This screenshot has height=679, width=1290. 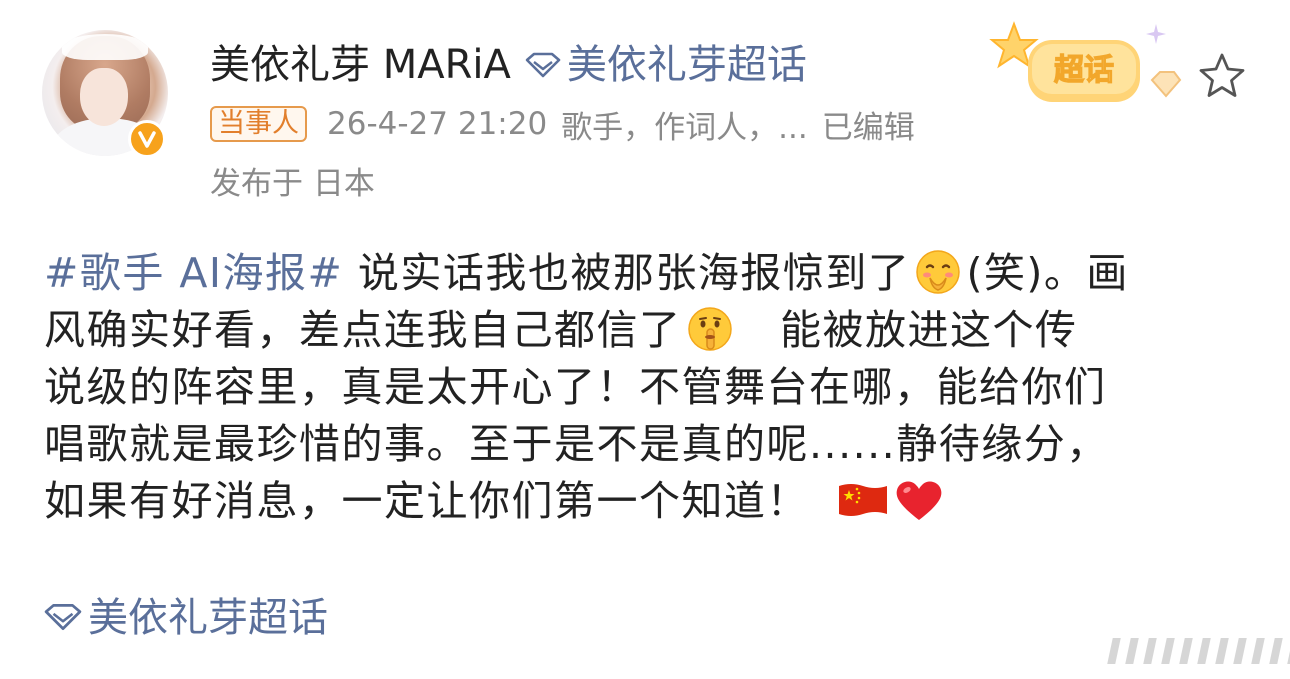 What do you see at coordinates (1222, 76) in the screenshot?
I see `star-icon` at bounding box center [1222, 76].